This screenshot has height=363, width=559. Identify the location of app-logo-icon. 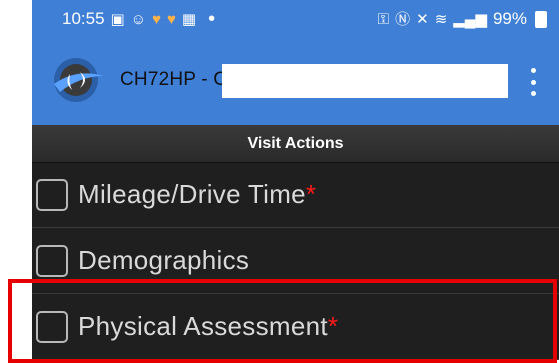
(79, 80).